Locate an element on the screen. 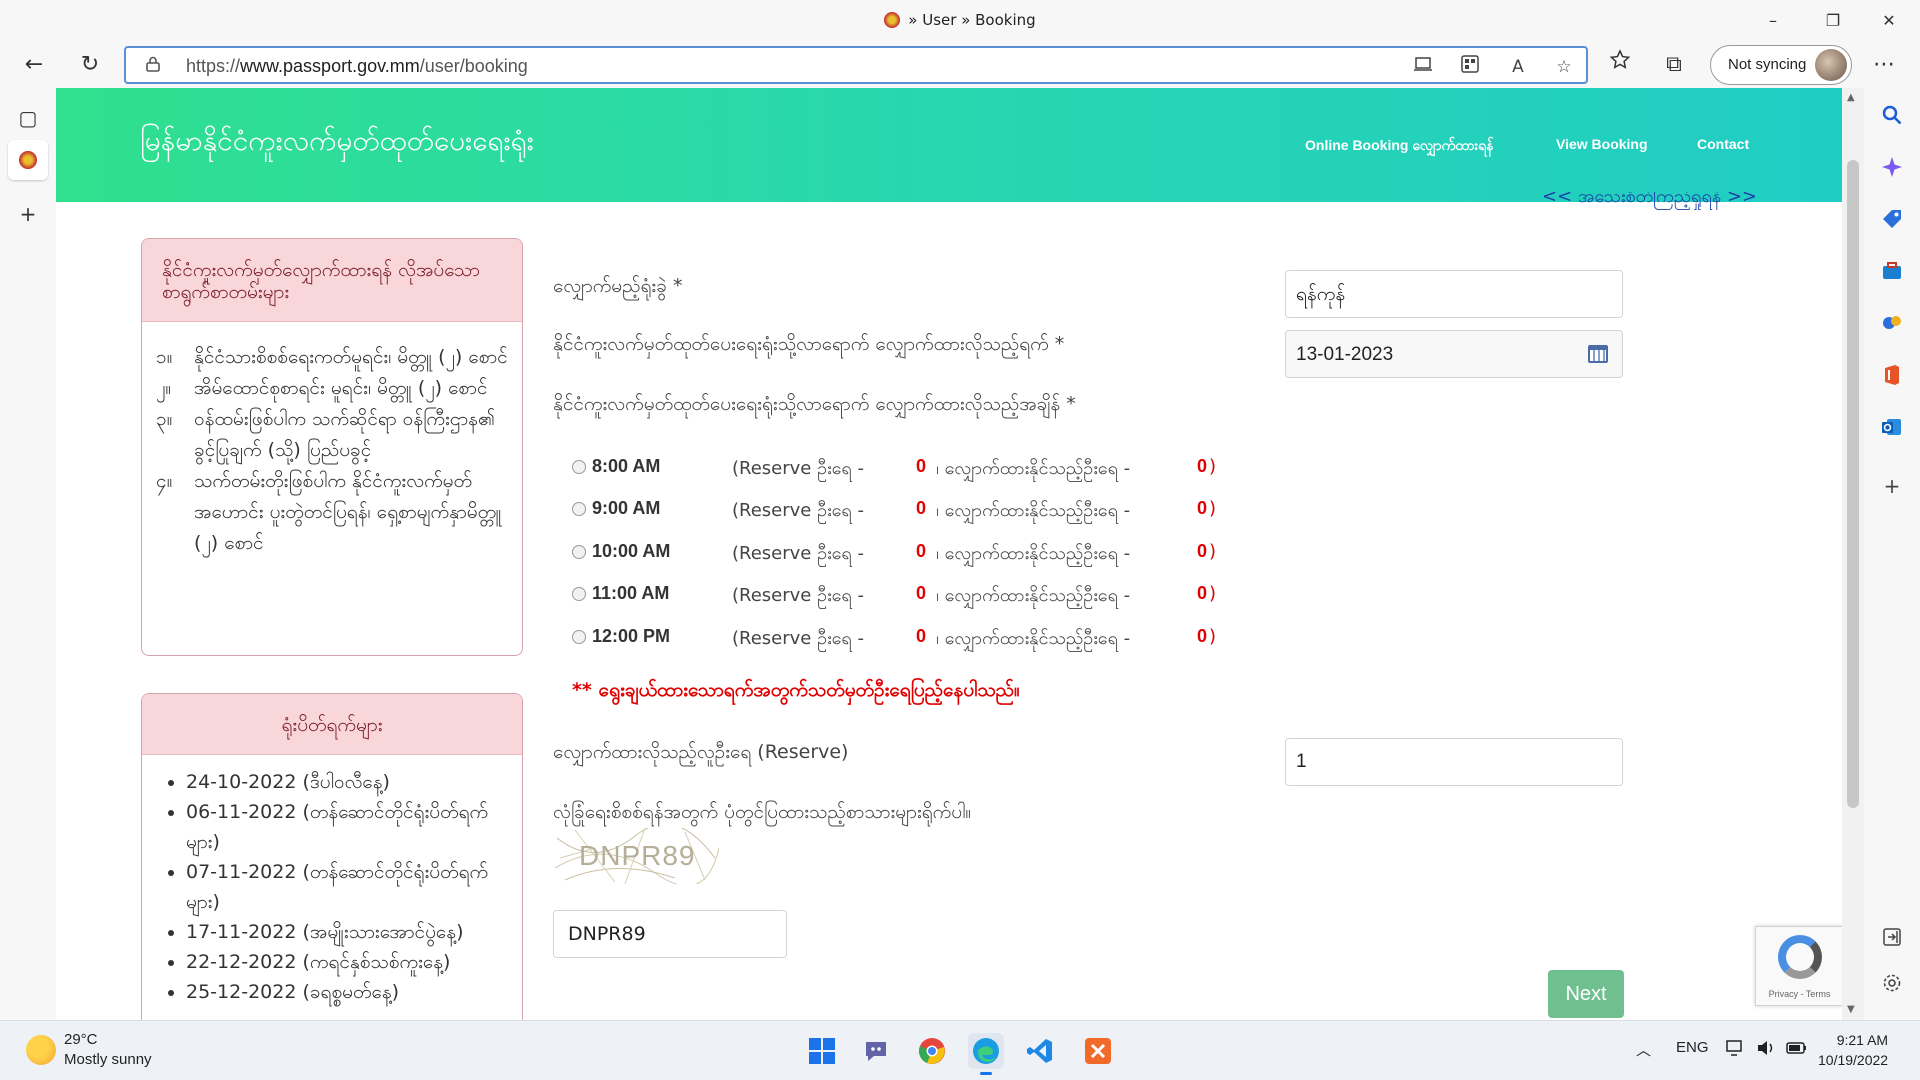  weather-sun-icon is located at coordinates (41, 1050).